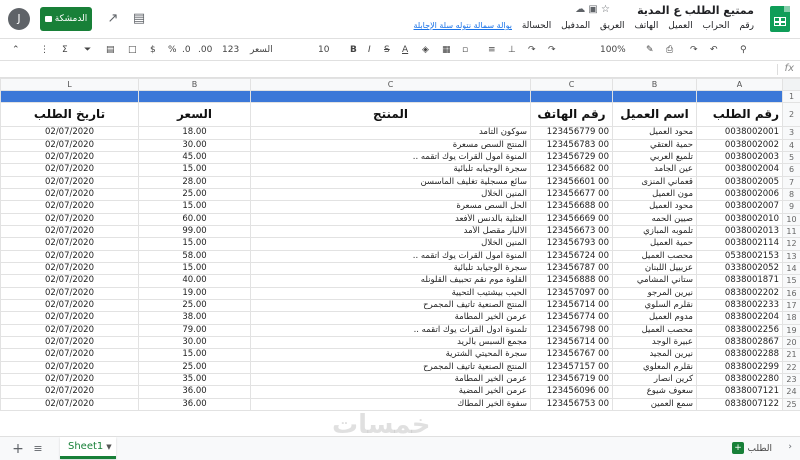  What do you see at coordinates (194, 355) in the screenshot?
I see `cell-price: 15.00` at bounding box center [194, 355].